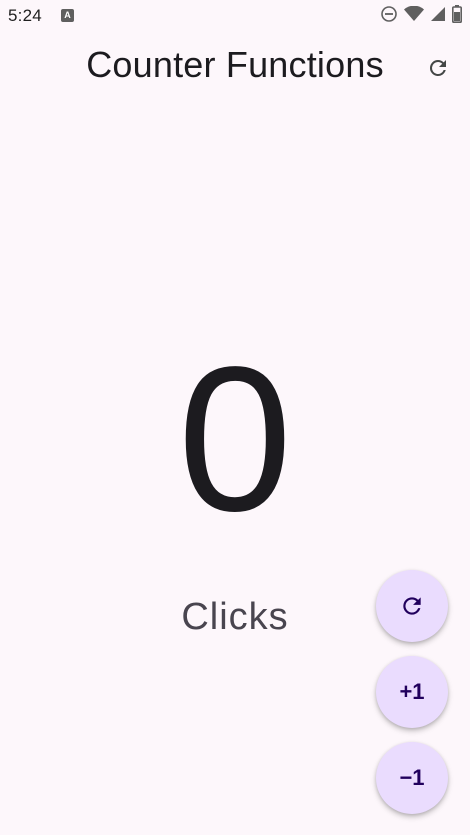 This screenshot has height=835, width=470. I want to click on app-bar: Counter Functions, so click(235, 68).